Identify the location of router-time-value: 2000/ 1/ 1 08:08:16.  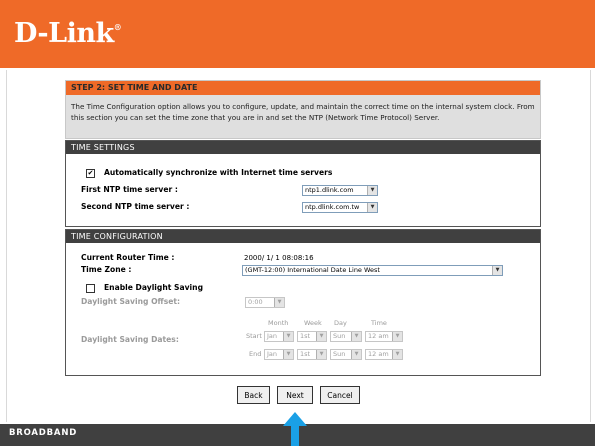
(279, 258).